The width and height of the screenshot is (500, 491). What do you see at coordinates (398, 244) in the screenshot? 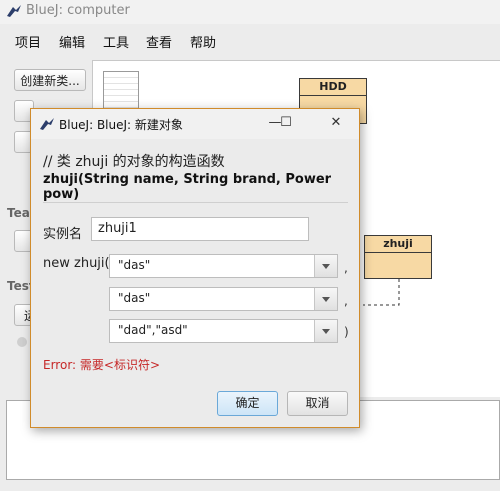
I see `class-name: zhuji` at bounding box center [398, 244].